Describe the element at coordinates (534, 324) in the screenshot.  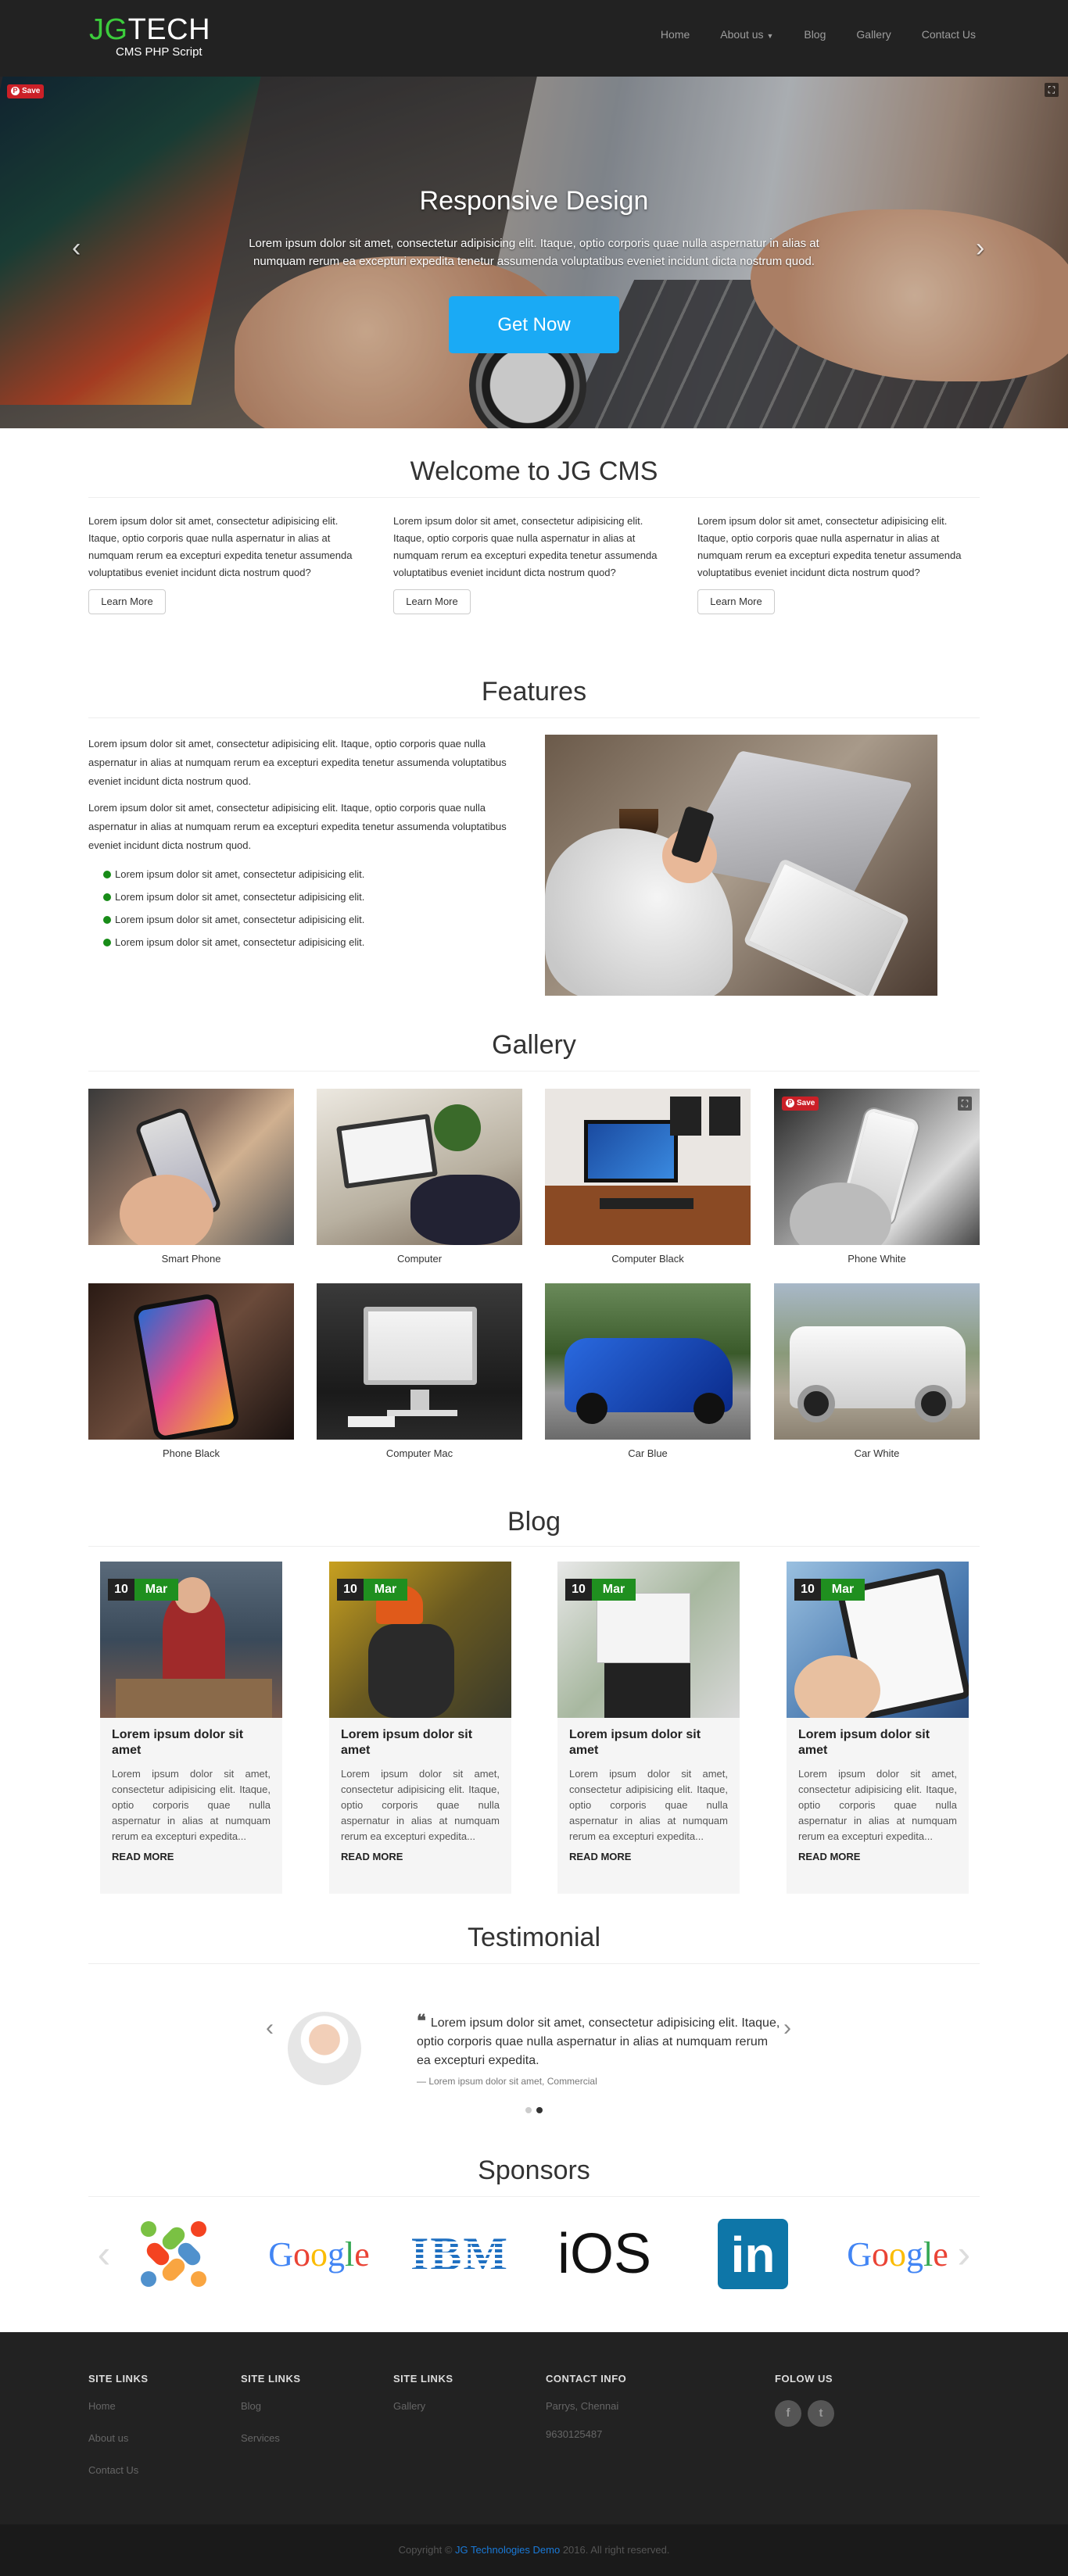
I see `get-now-button: Get Now` at that location.